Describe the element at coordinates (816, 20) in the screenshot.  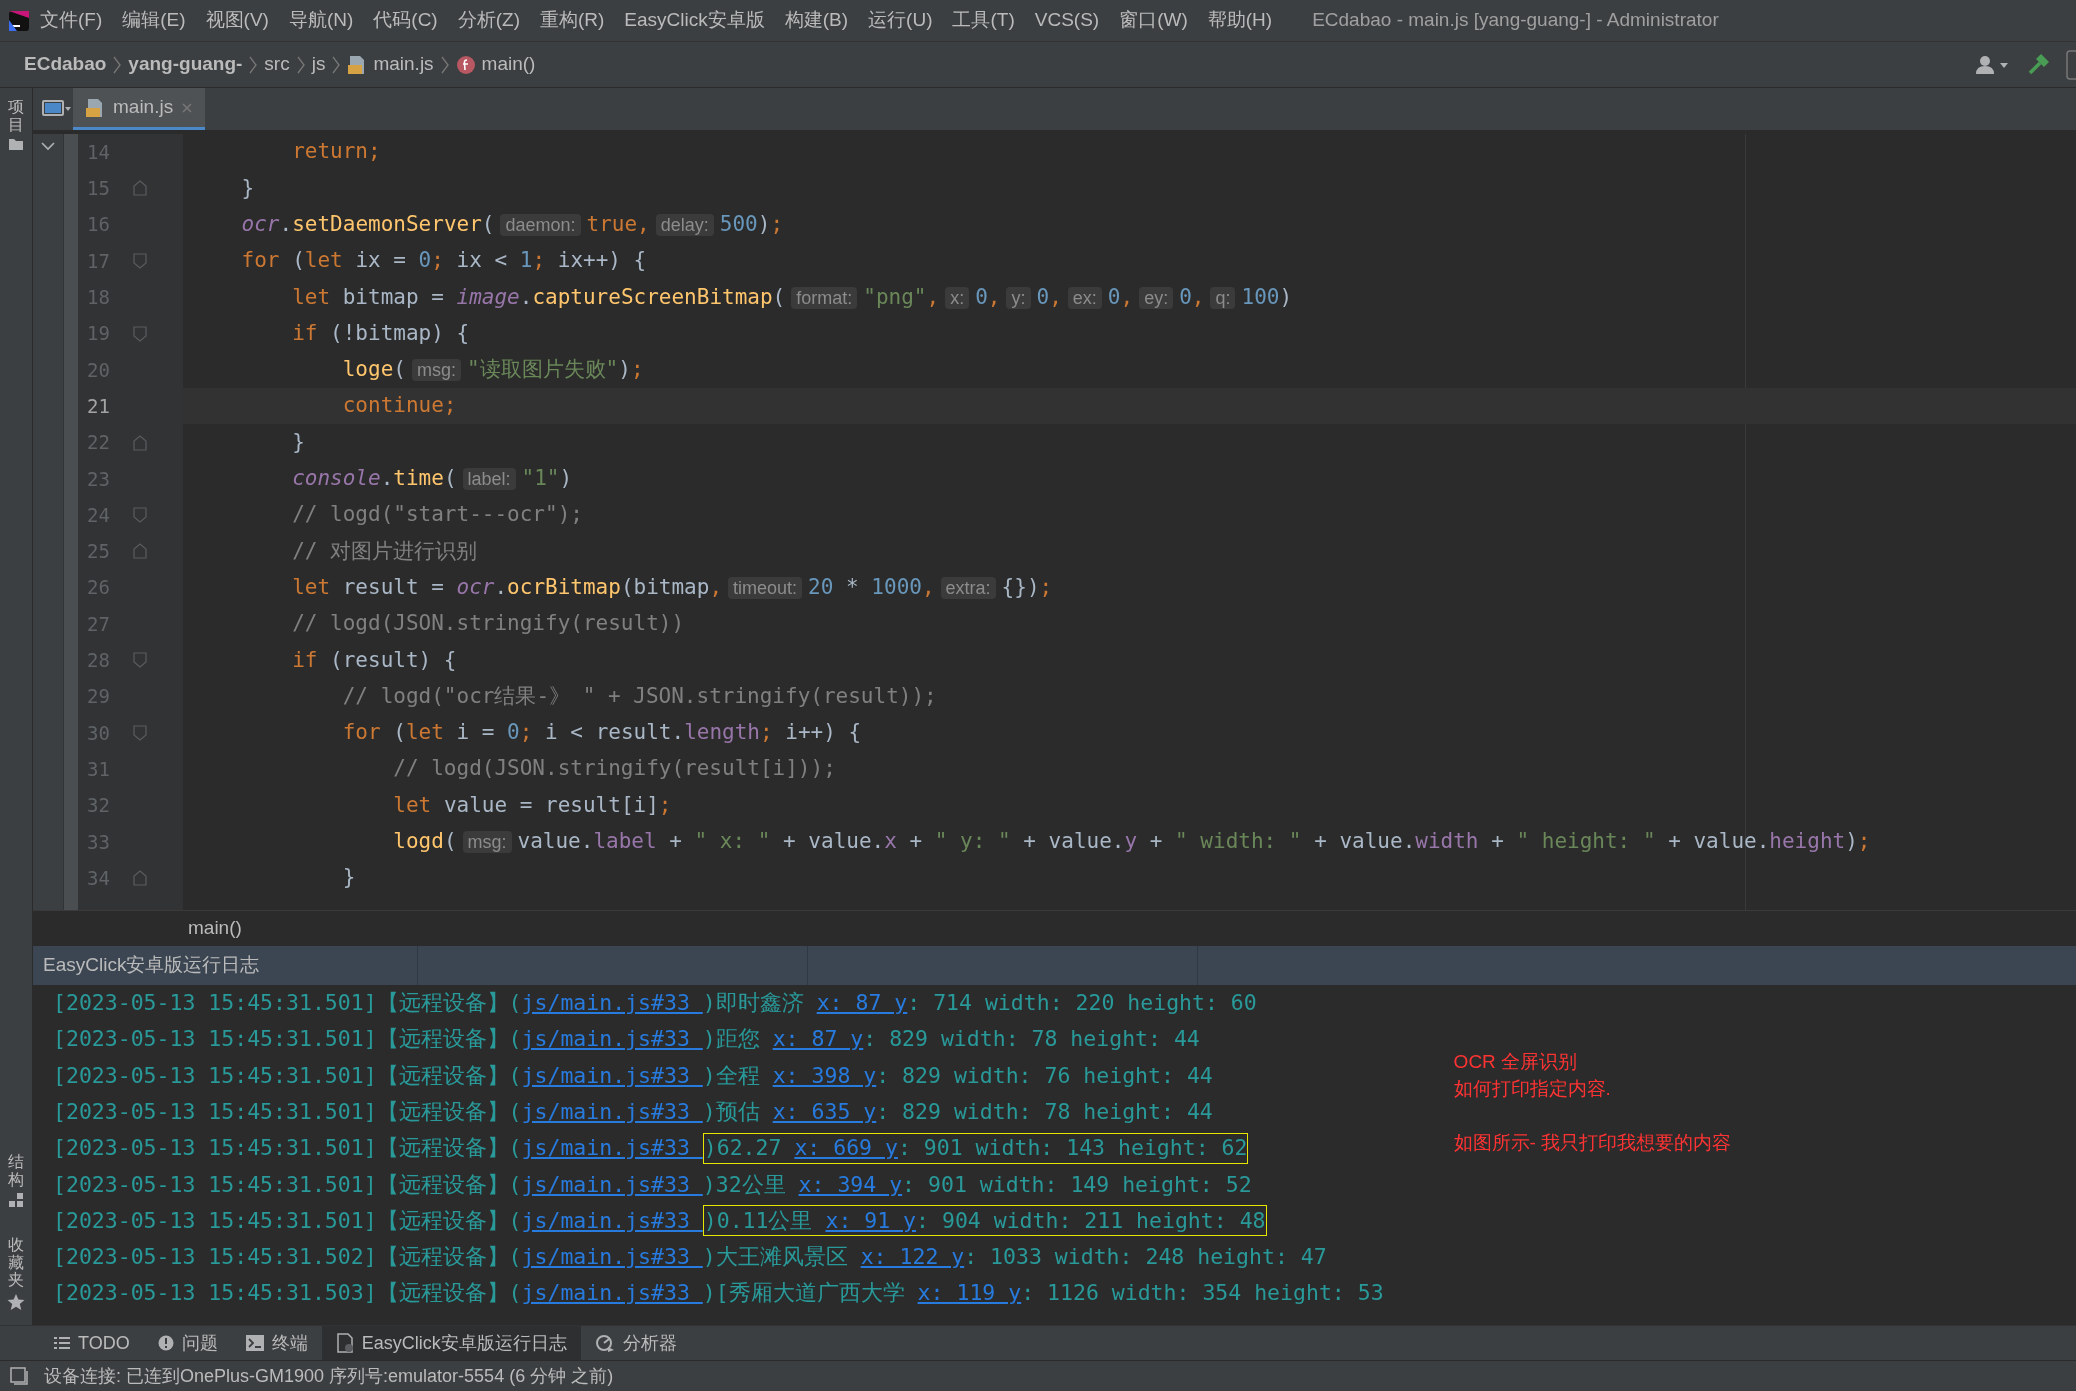
I see `menu-item: 构建(B)` at that location.